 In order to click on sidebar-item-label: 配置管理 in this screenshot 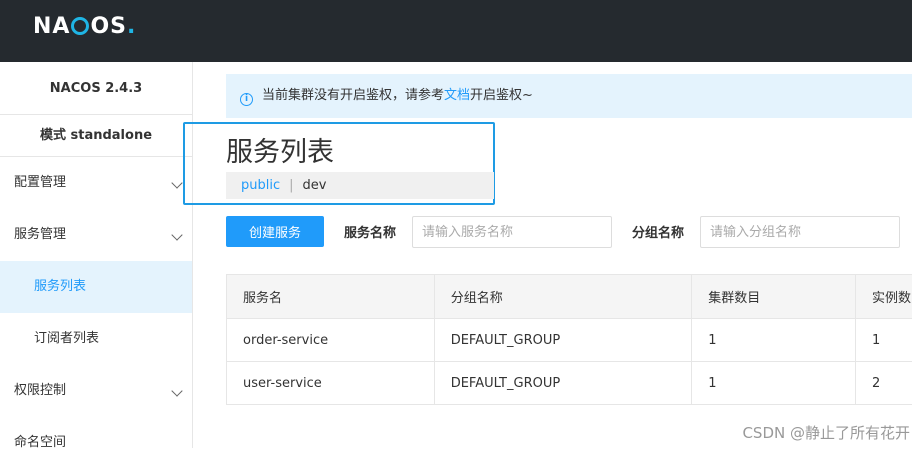, I will do `click(40, 182)`.